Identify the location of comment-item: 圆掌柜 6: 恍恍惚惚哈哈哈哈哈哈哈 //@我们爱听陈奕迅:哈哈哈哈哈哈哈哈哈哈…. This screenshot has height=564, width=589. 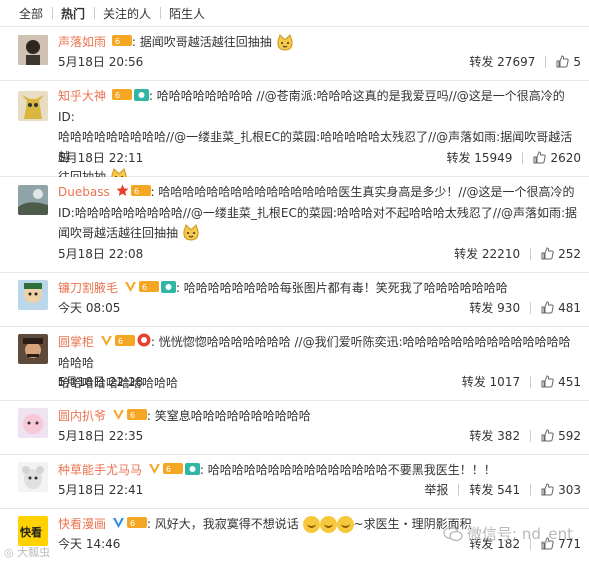
(294, 364).